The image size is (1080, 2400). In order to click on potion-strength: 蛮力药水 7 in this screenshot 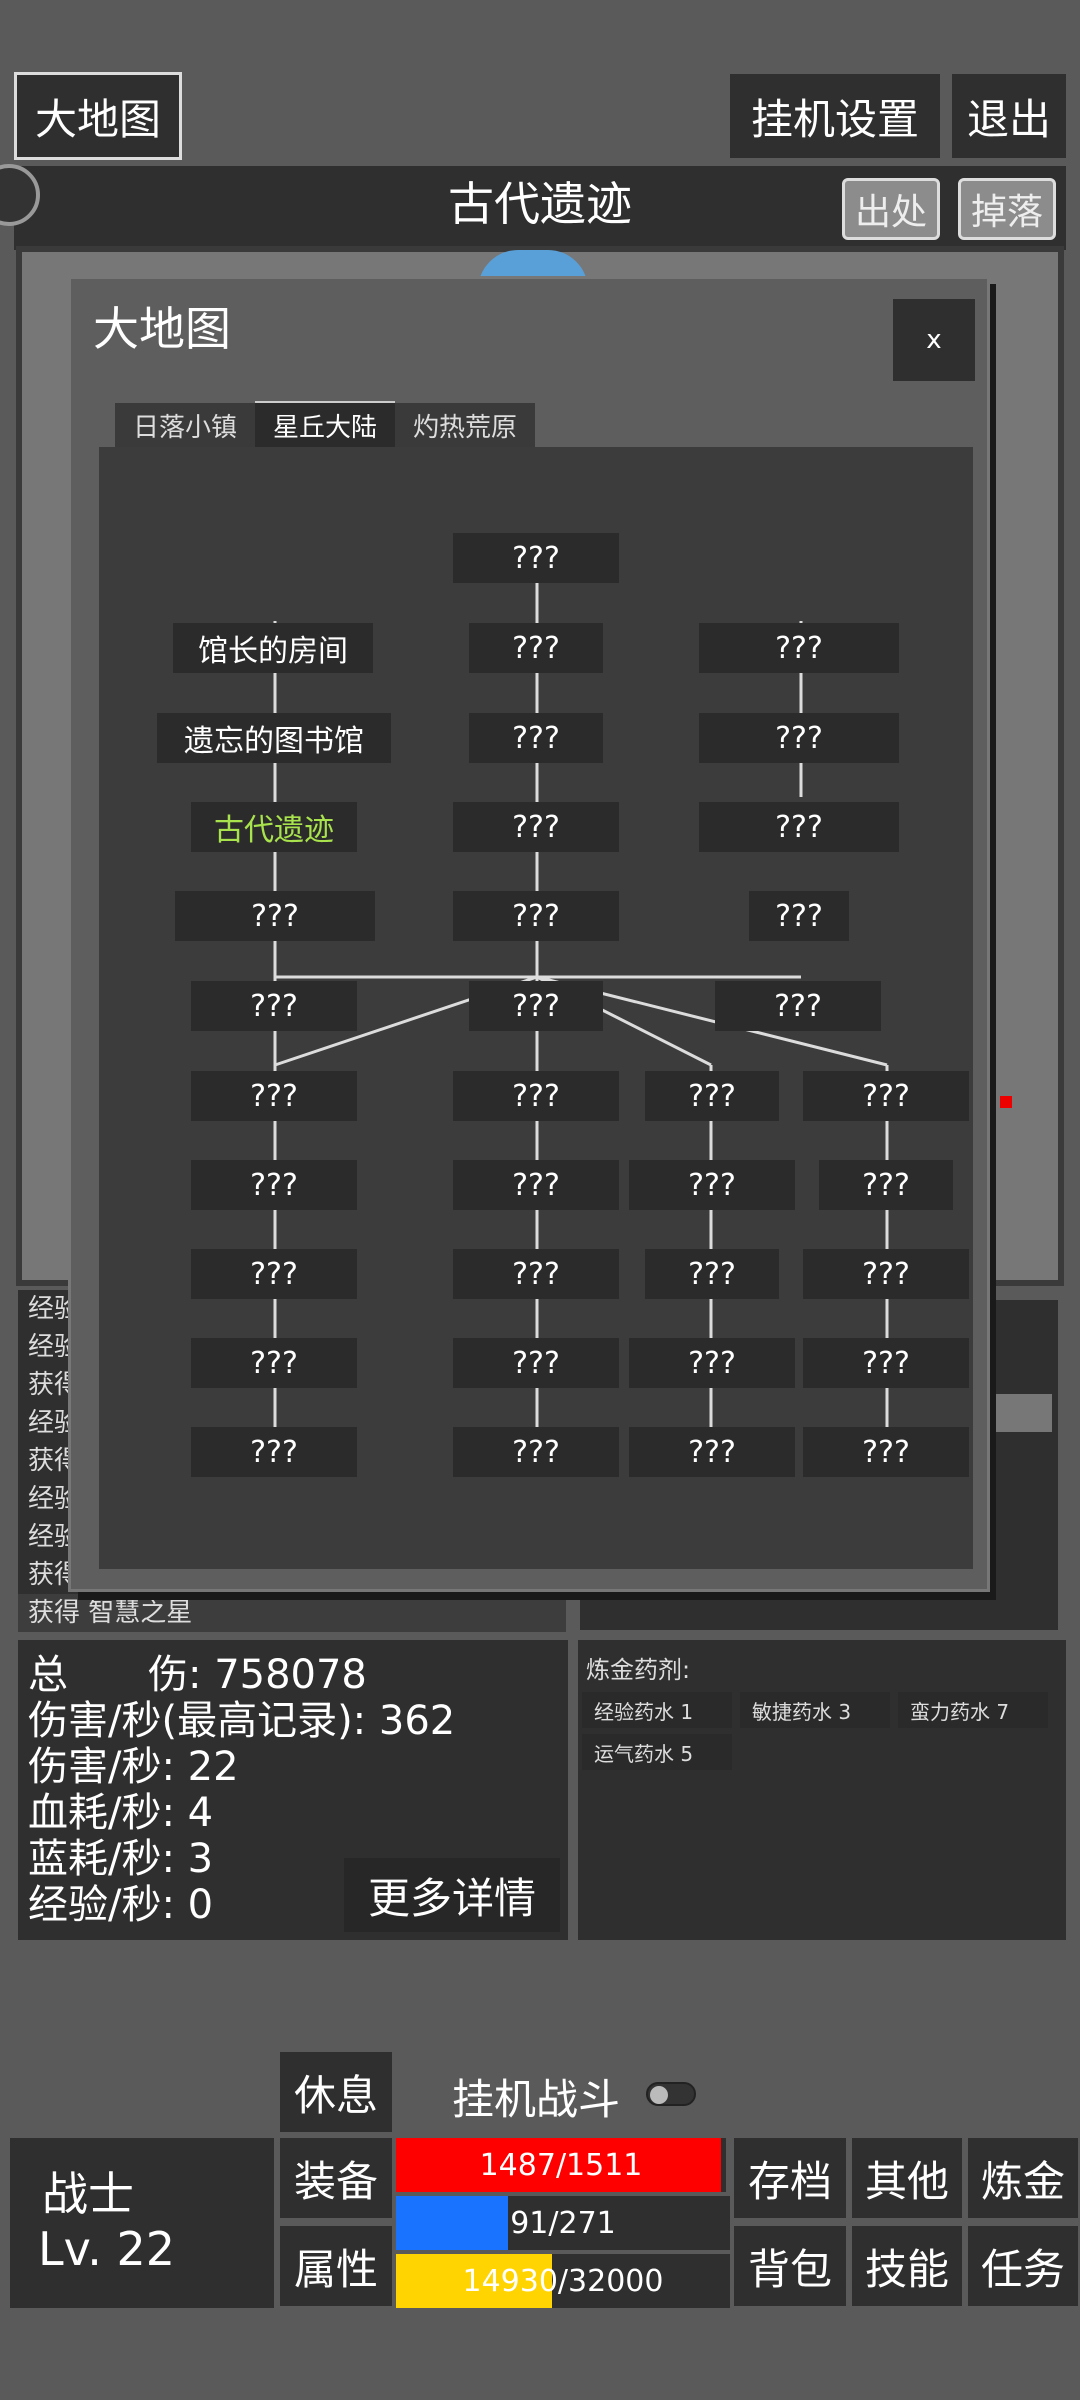, I will do `click(973, 1710)`.